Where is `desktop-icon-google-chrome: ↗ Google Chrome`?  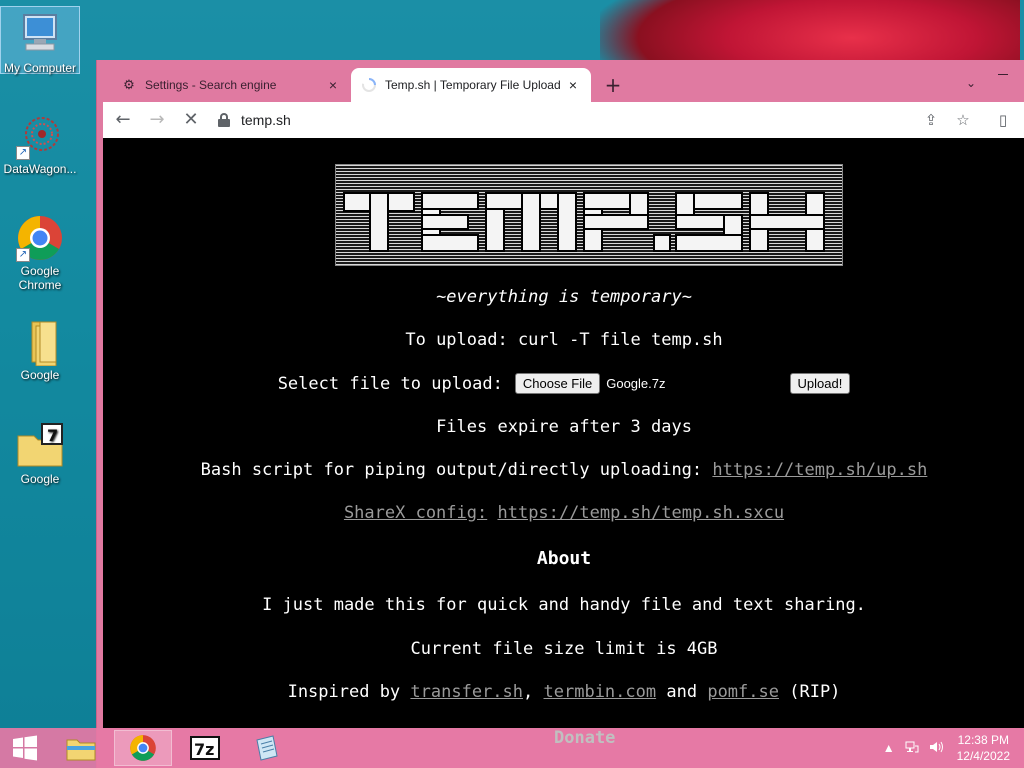 desktop-icon-google-chrome: ↗ Google Chrome is located at coordinates (40, 253).